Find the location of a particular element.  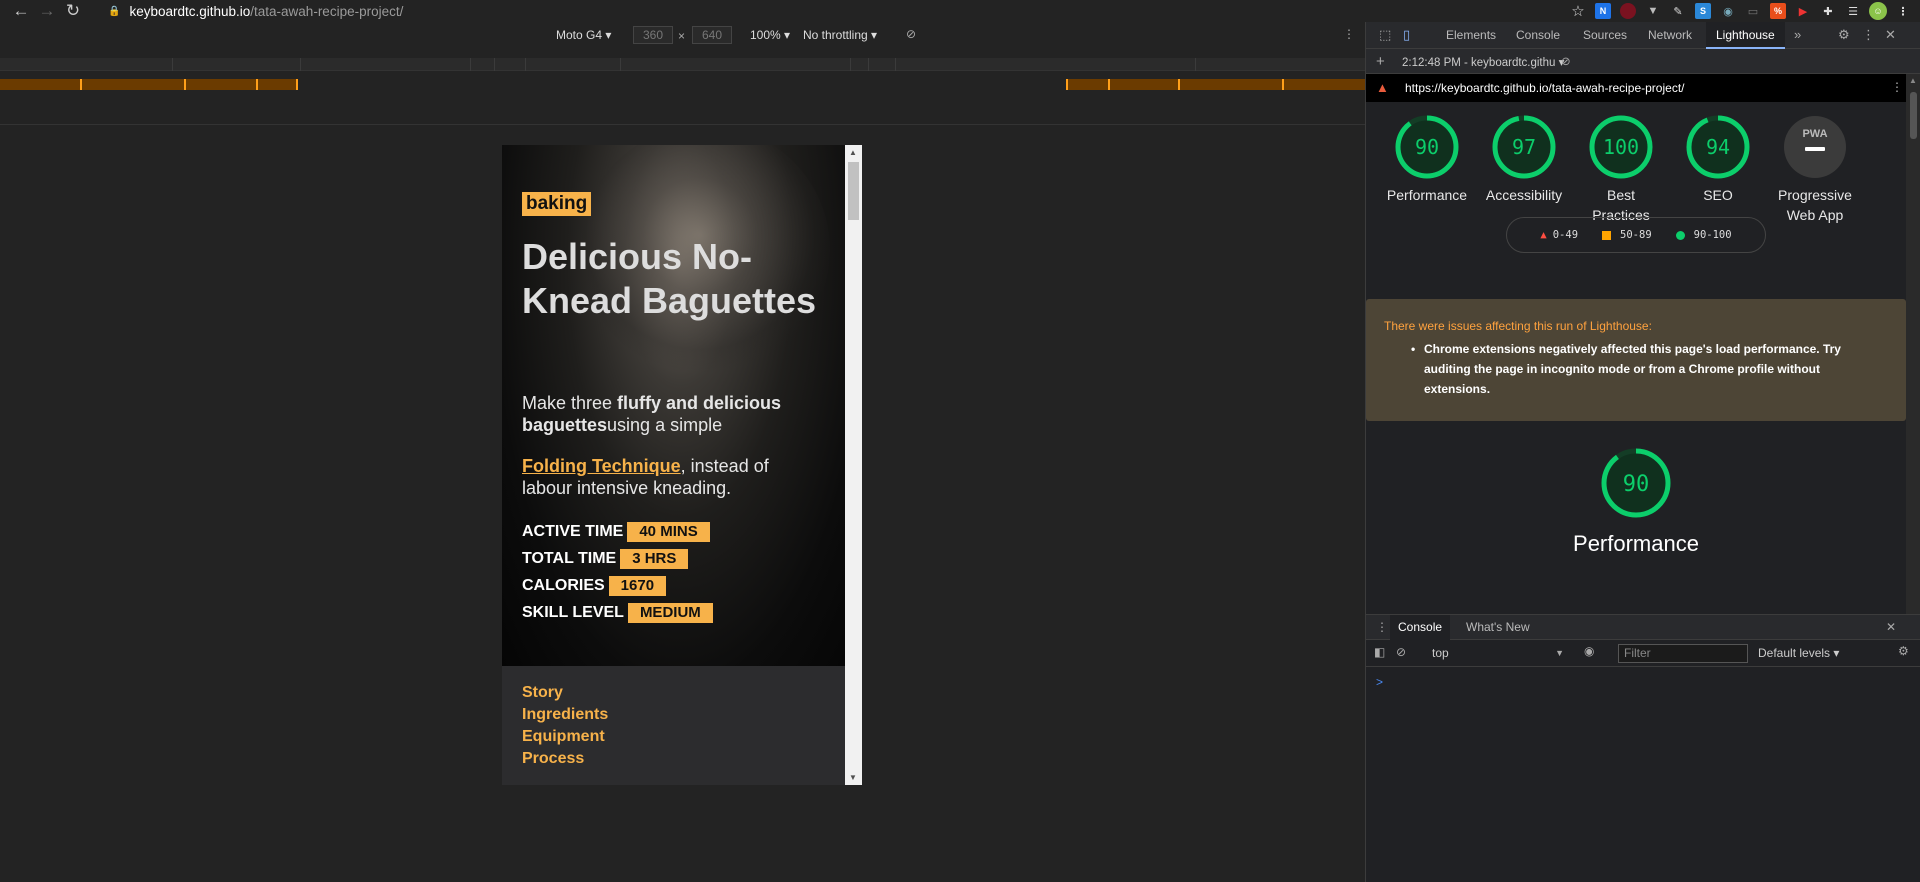

tab-elements: Elements is located at coordinates (1471, 35).